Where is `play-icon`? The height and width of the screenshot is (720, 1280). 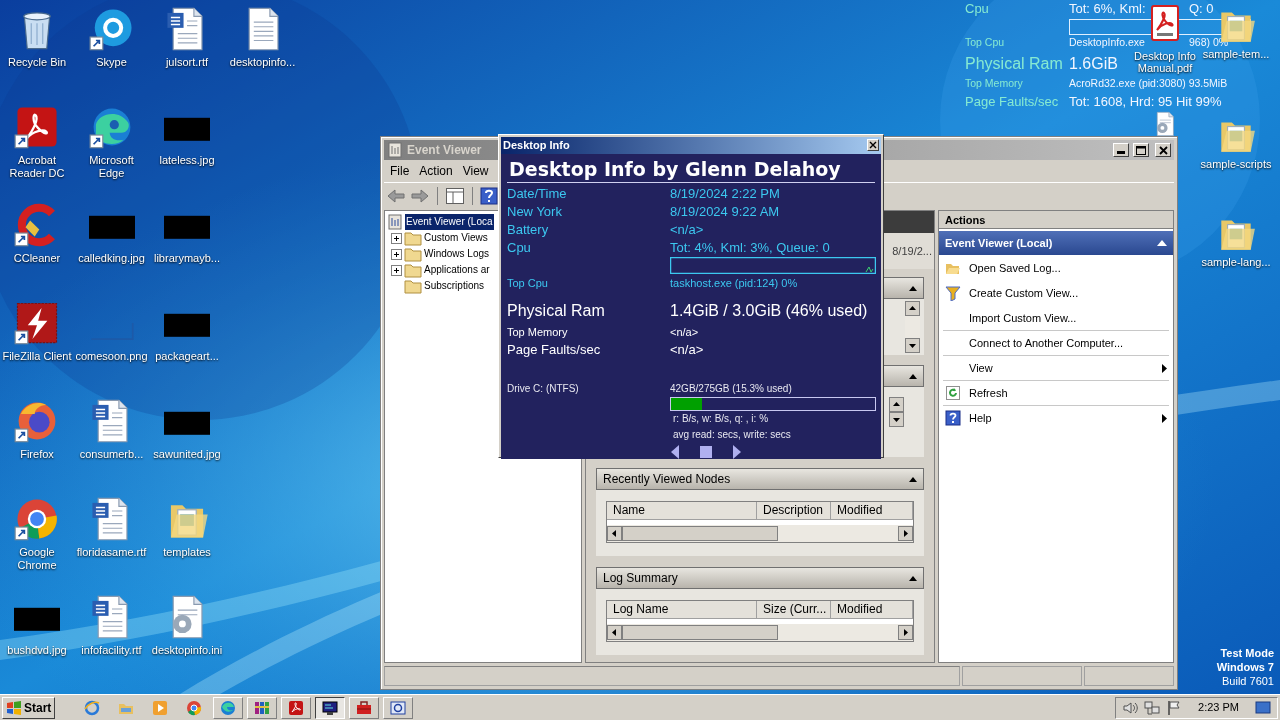 play-icon is located at coordinates (160, 707).